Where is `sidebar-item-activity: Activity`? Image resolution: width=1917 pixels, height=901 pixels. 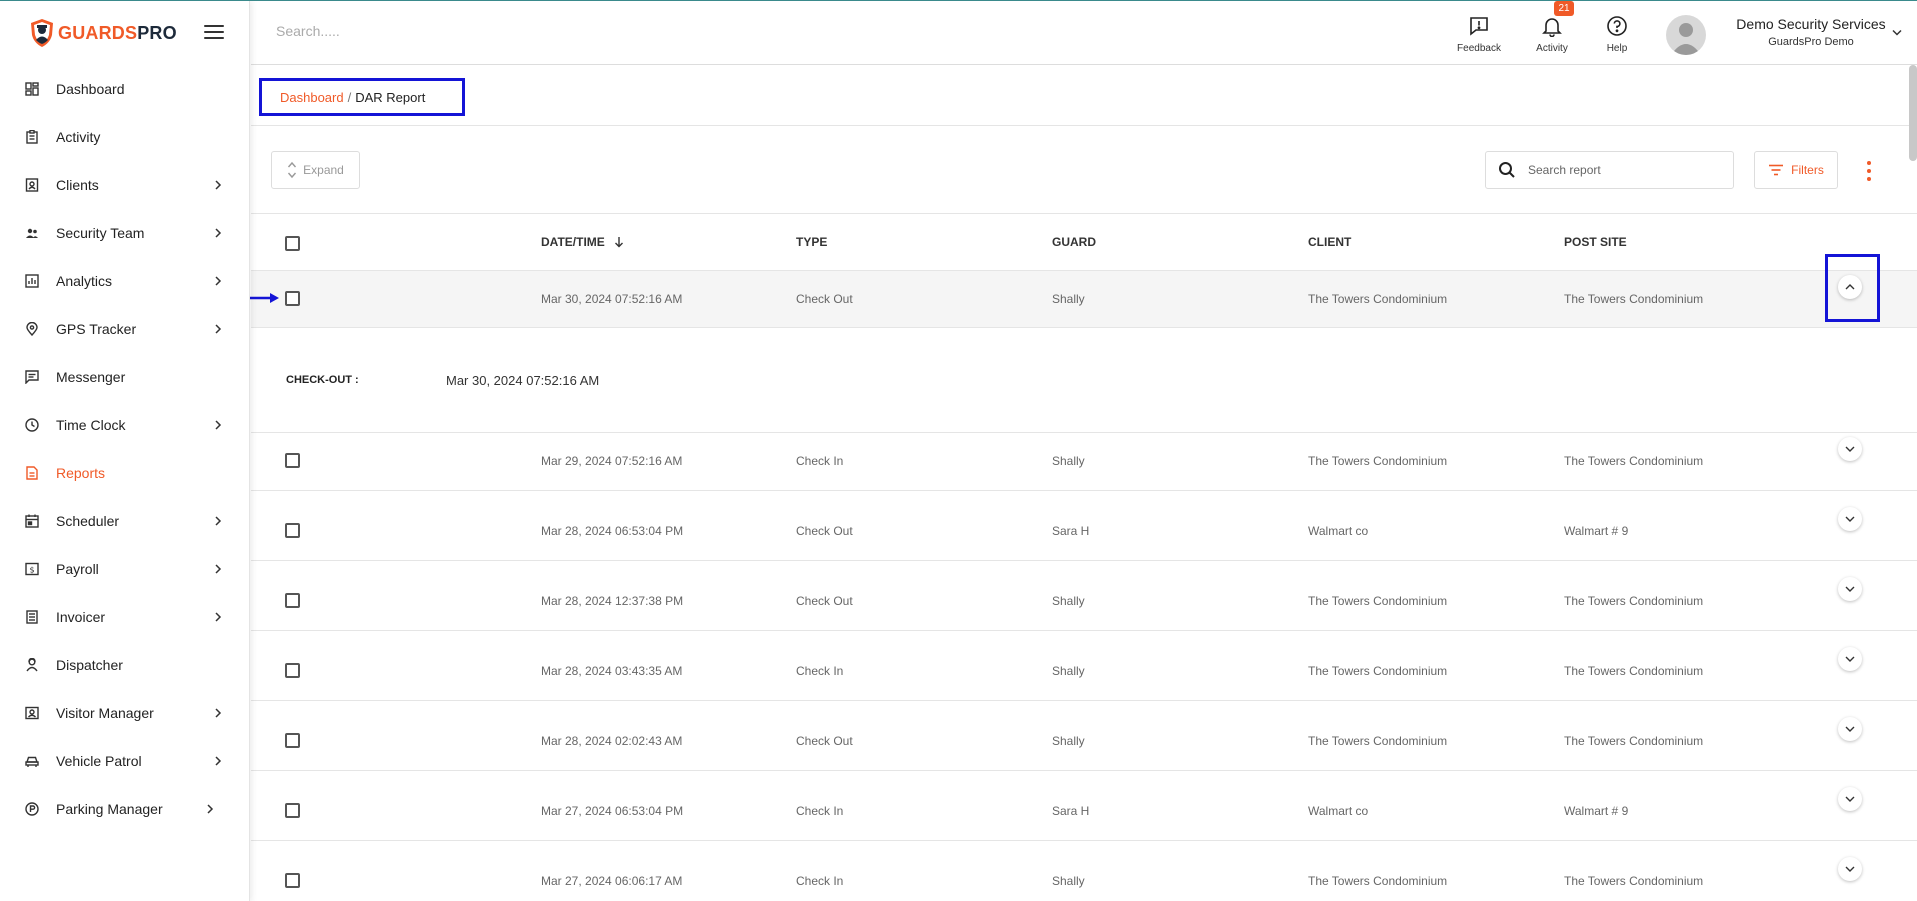 sidebar-item-activity: Activity is located at coordinates (125, 137).